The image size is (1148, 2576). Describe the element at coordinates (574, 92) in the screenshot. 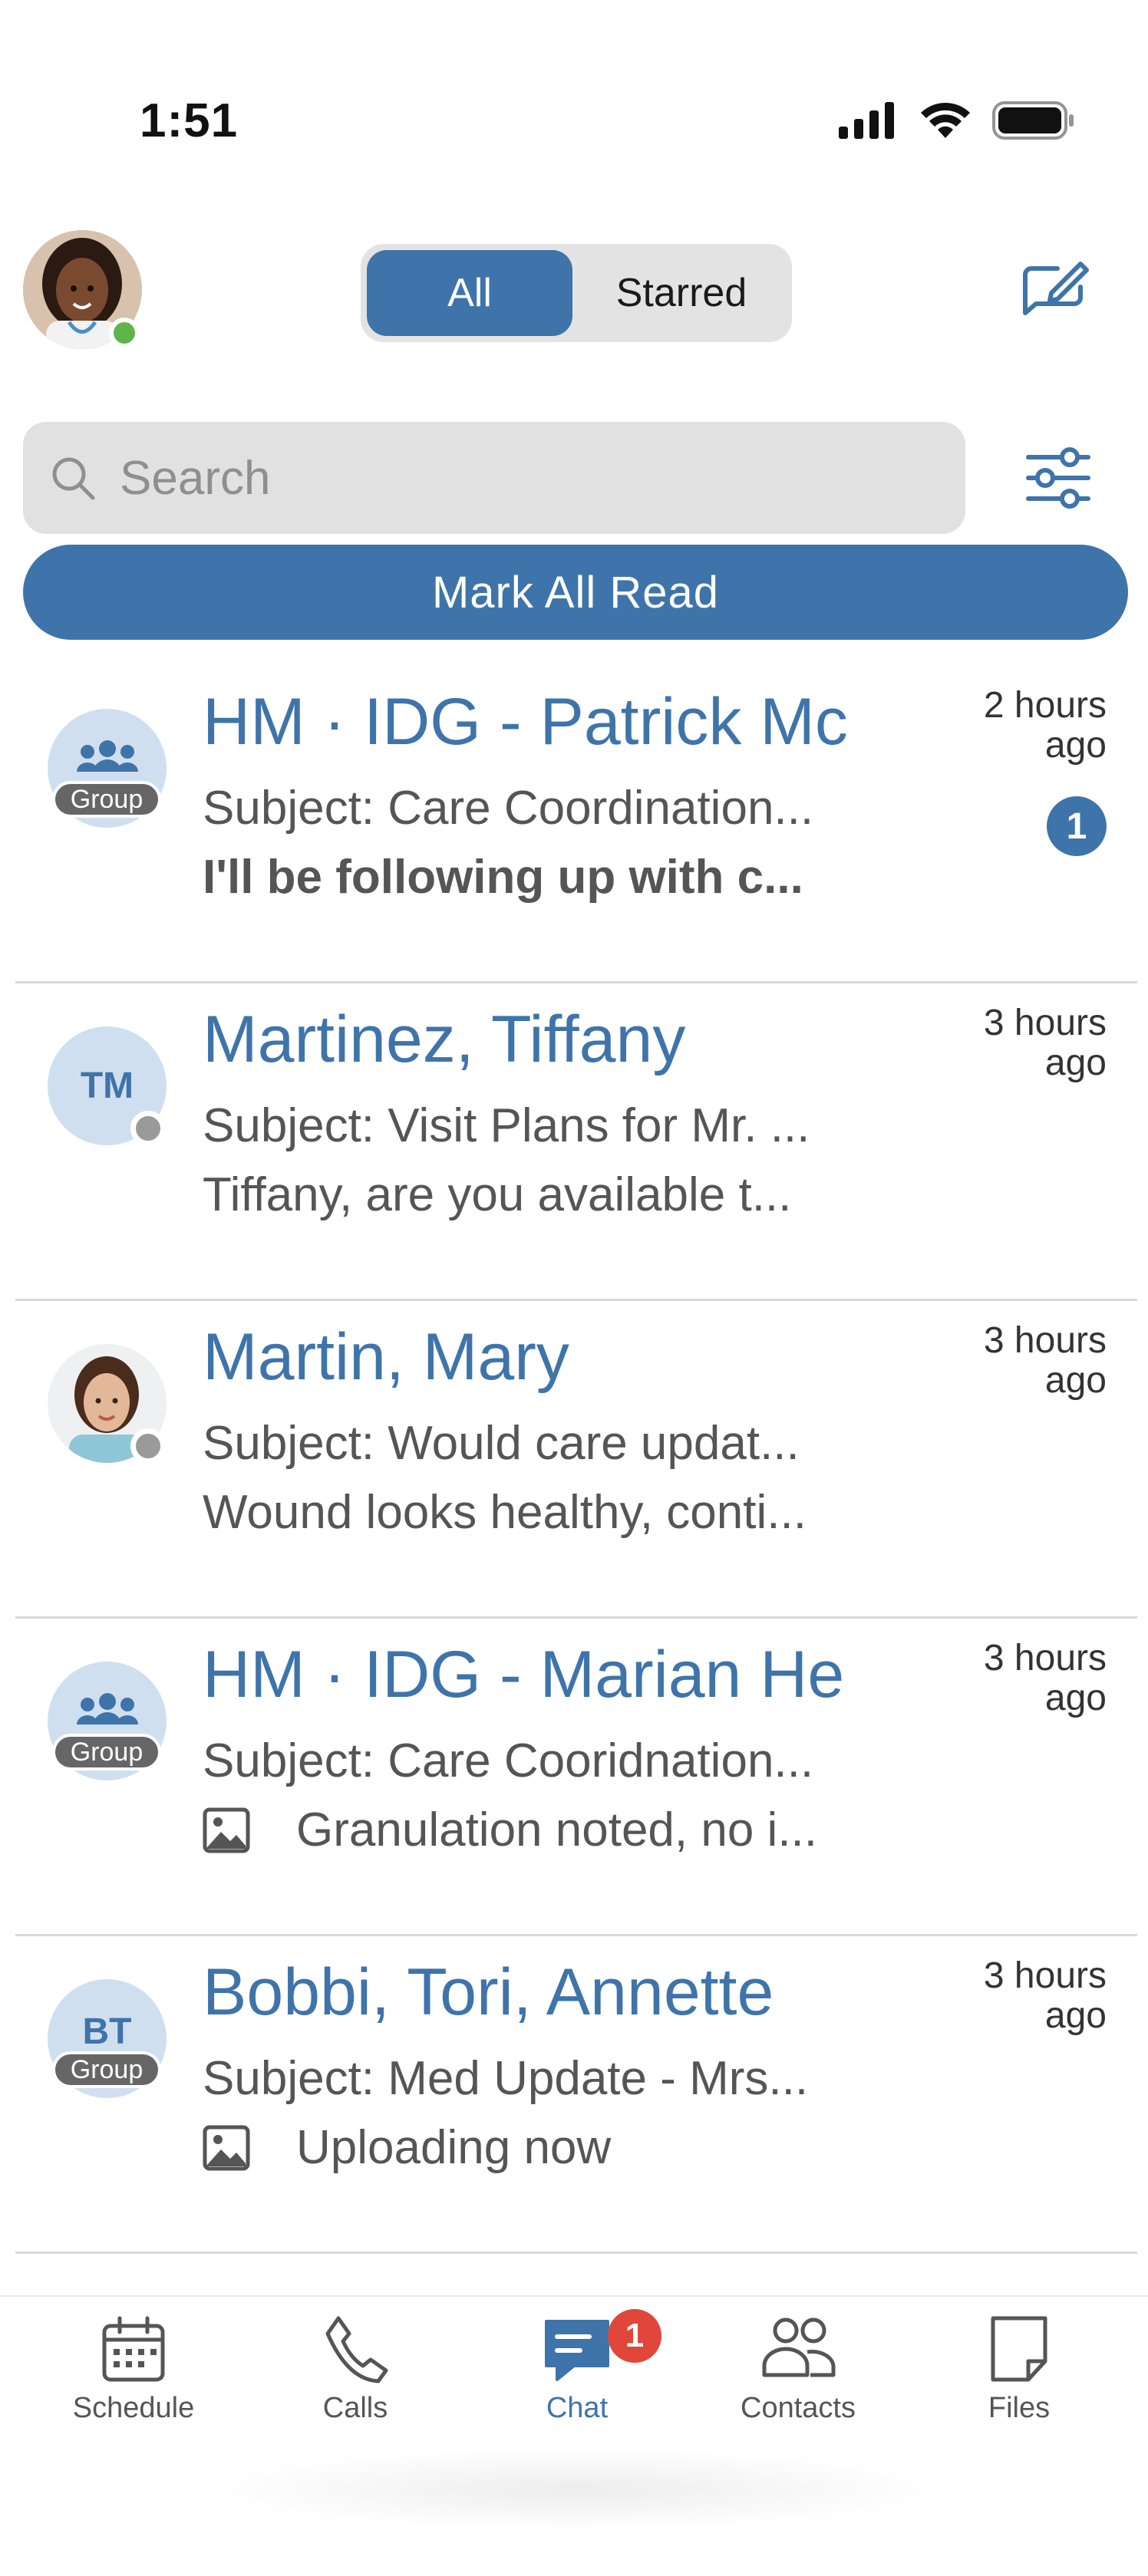

I see `status-bar: 1:51` at that location.